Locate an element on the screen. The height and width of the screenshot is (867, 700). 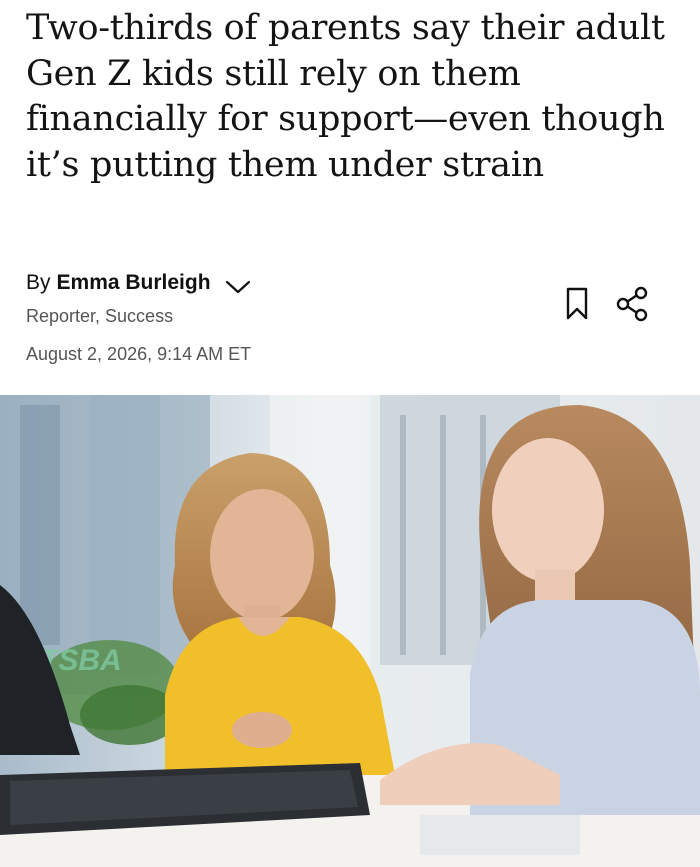
publish-date: August 2, 2026, 9:14 AM ET is located at coordinates (139, 354).